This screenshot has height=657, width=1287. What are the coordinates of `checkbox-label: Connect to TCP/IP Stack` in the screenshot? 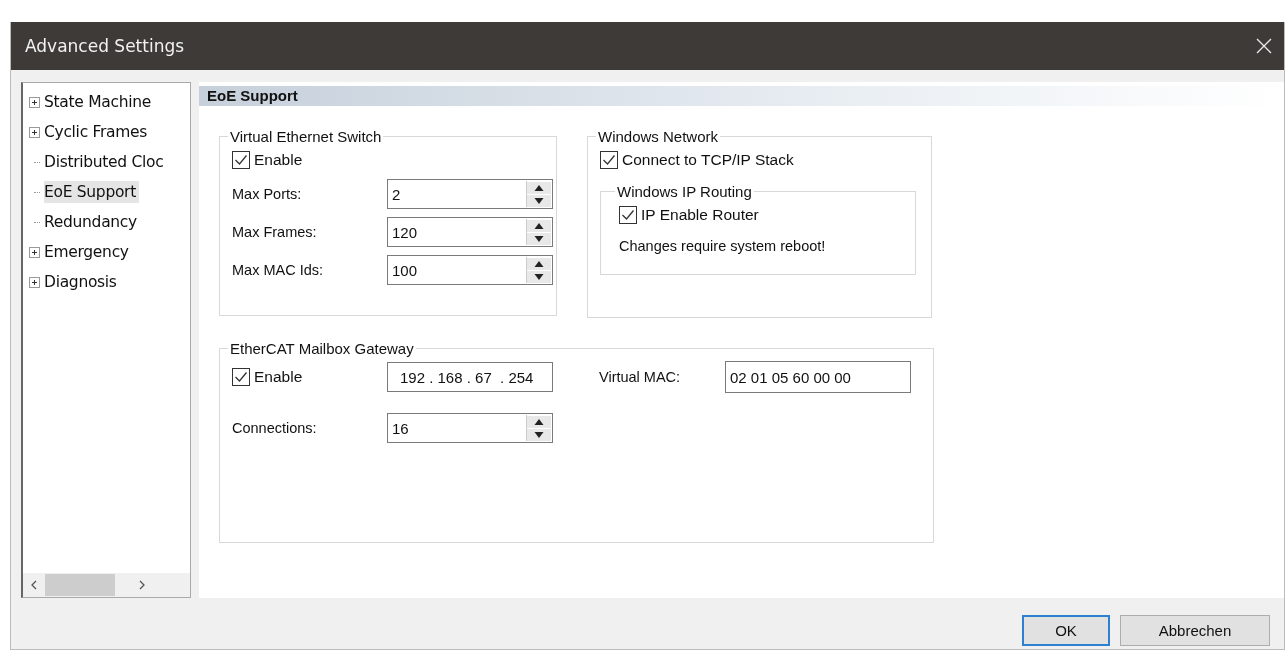 It's located at (708, 160).